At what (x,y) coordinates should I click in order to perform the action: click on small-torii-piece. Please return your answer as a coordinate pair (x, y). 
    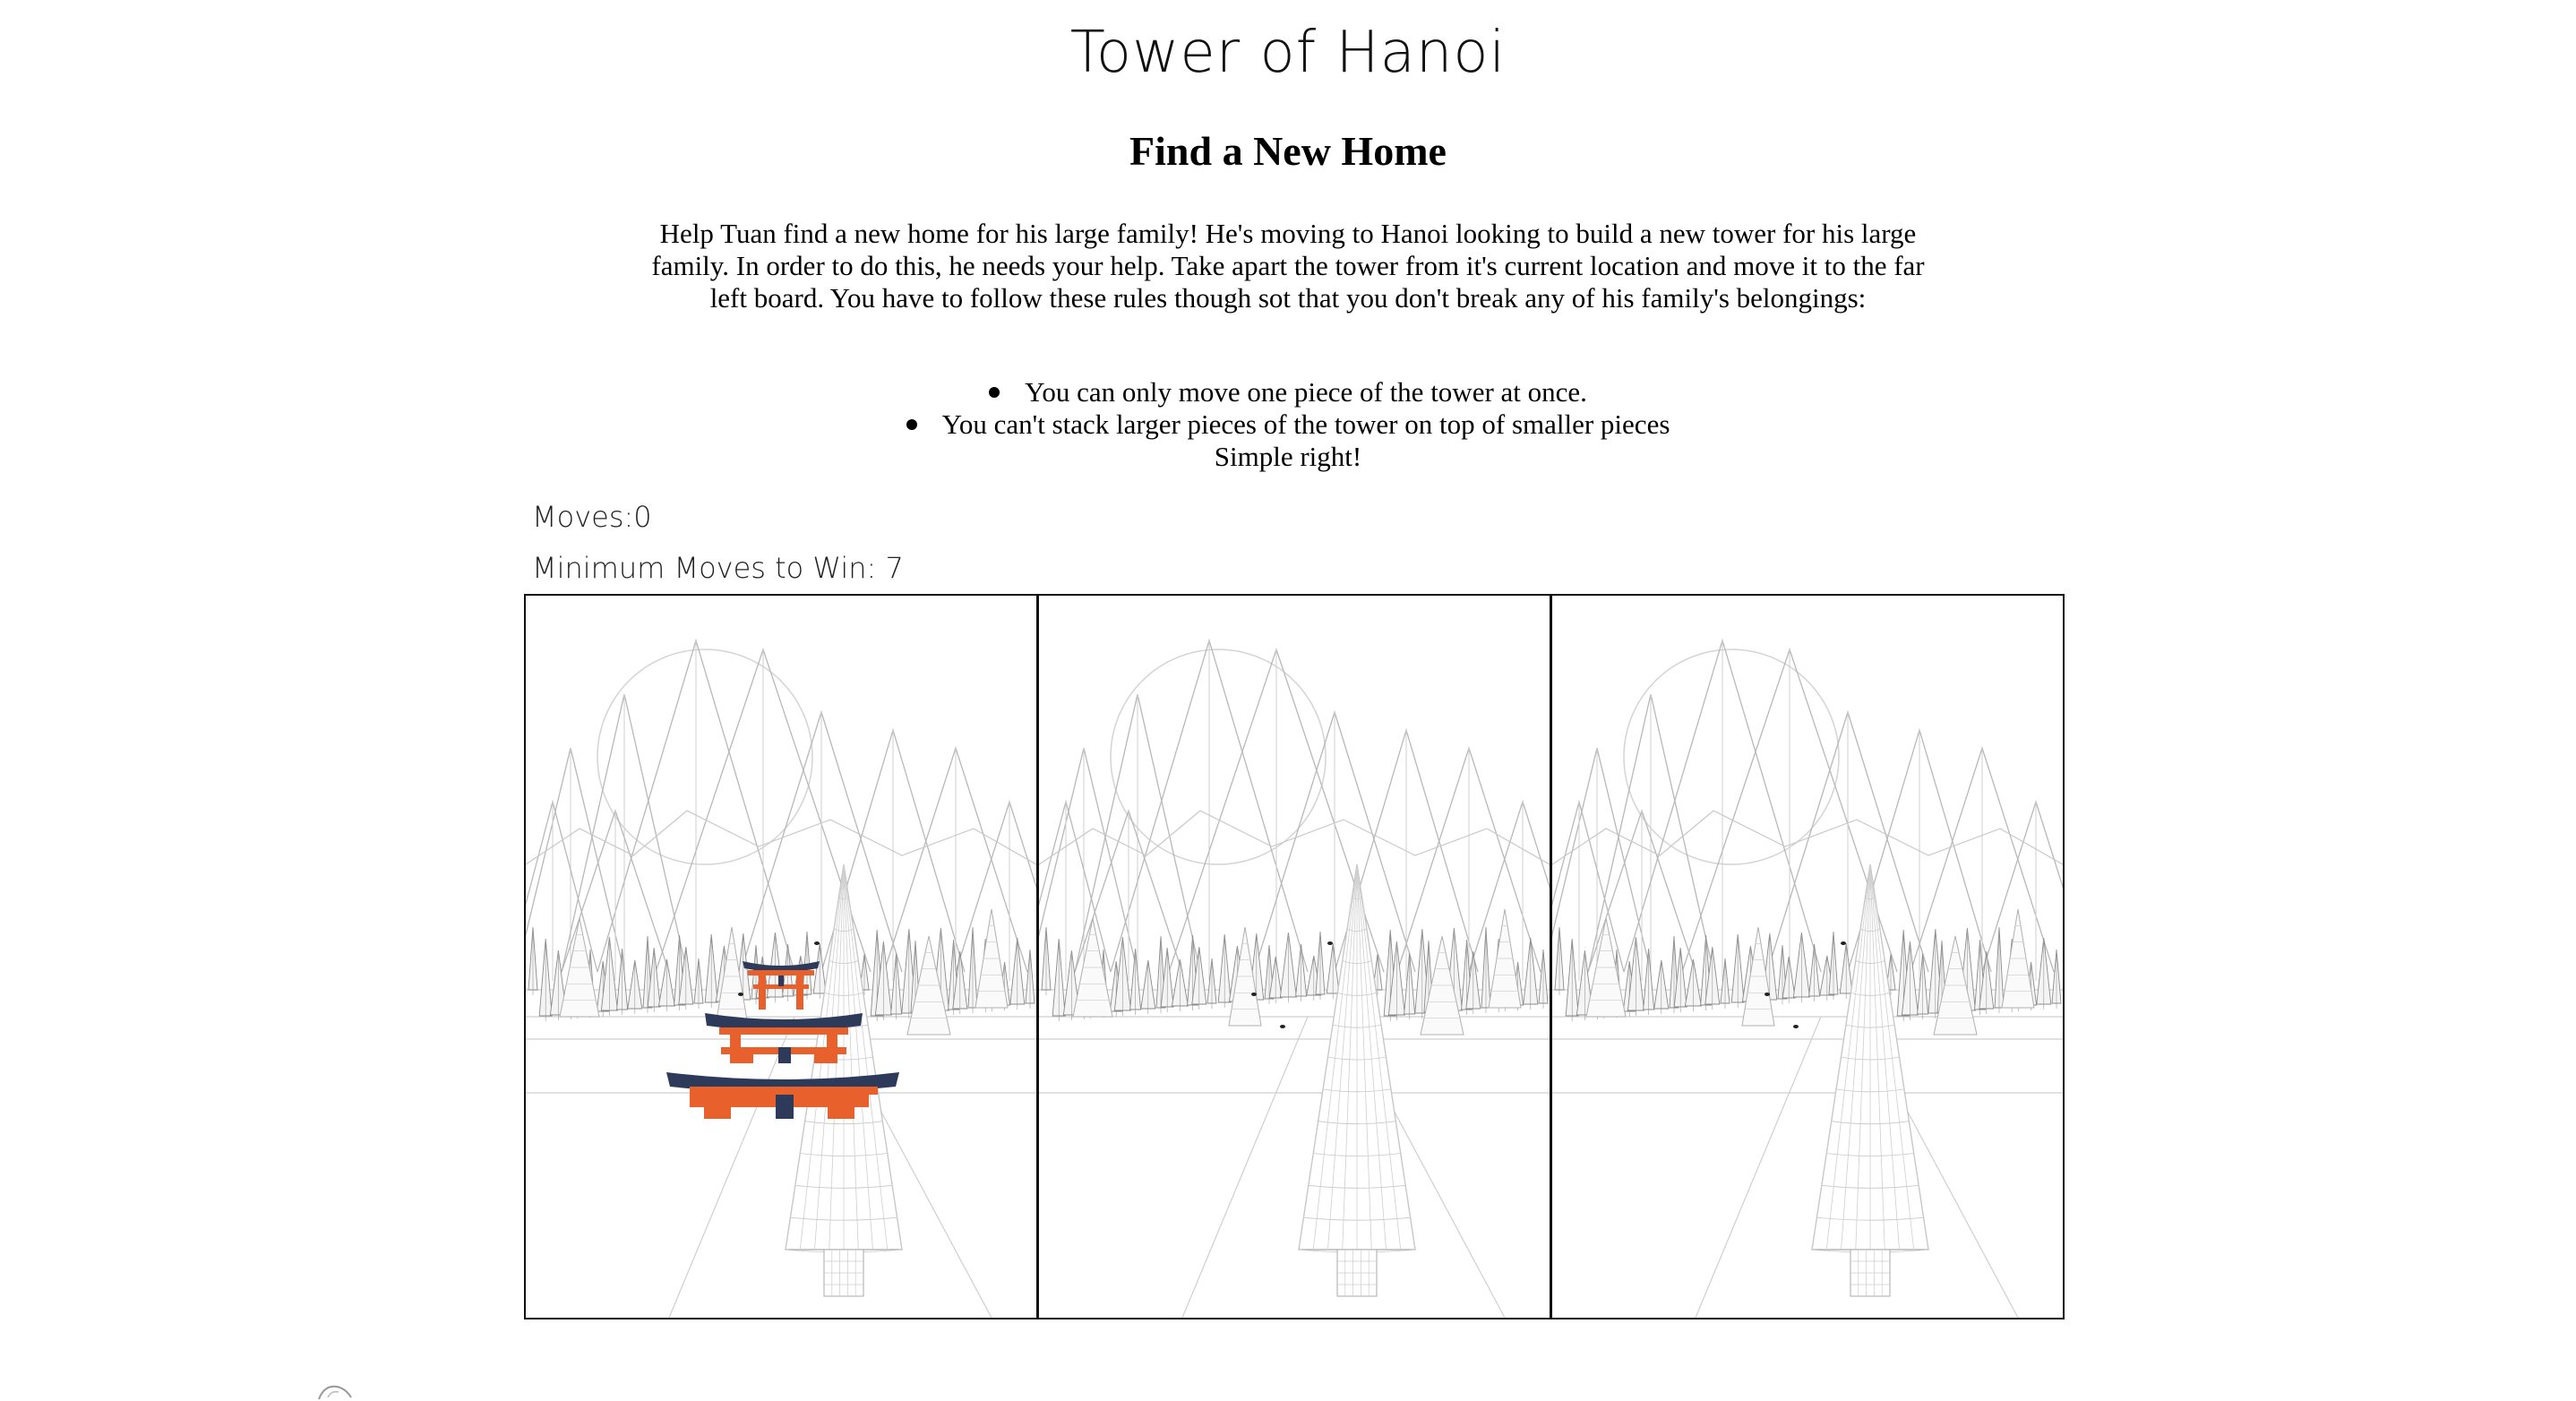
    Looking at the image, I should click on (781, 984).